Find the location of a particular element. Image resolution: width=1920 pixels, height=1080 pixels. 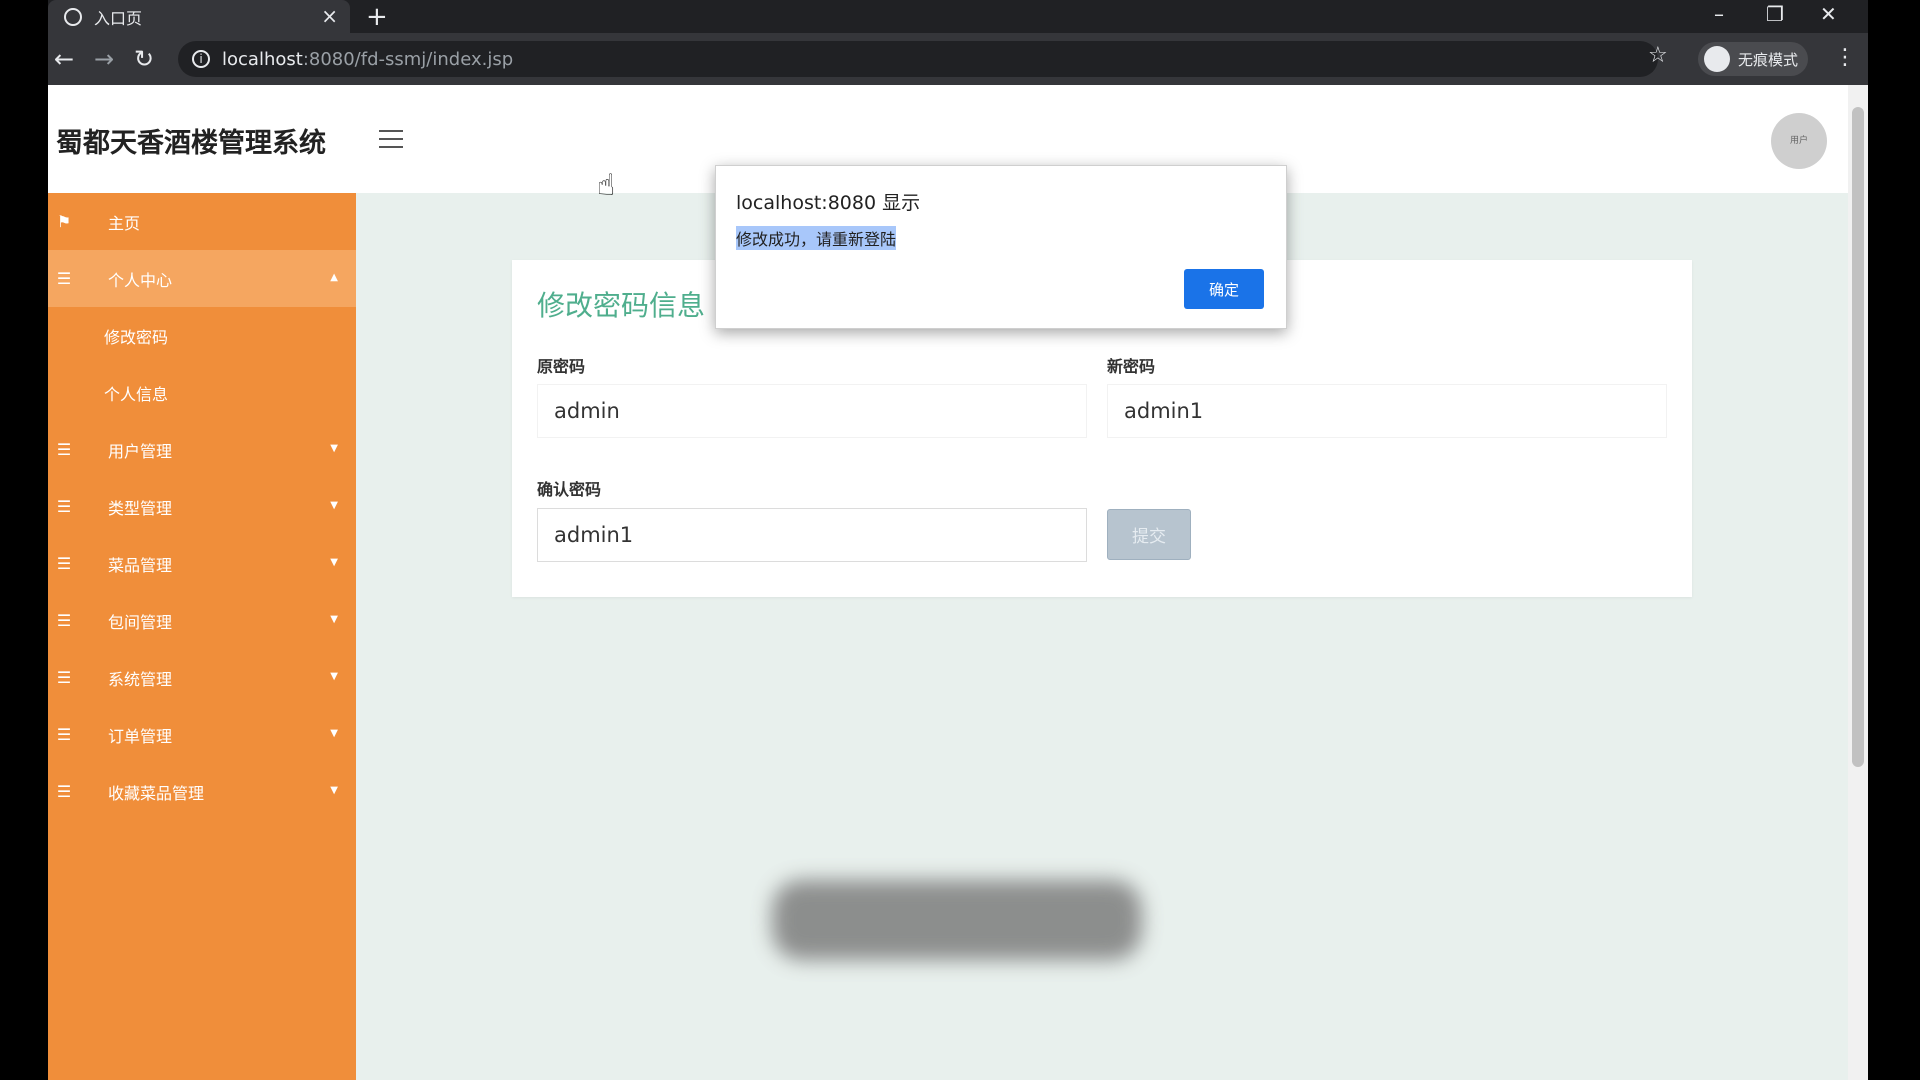

incognito-icon is located at coordinates (1717, 59).